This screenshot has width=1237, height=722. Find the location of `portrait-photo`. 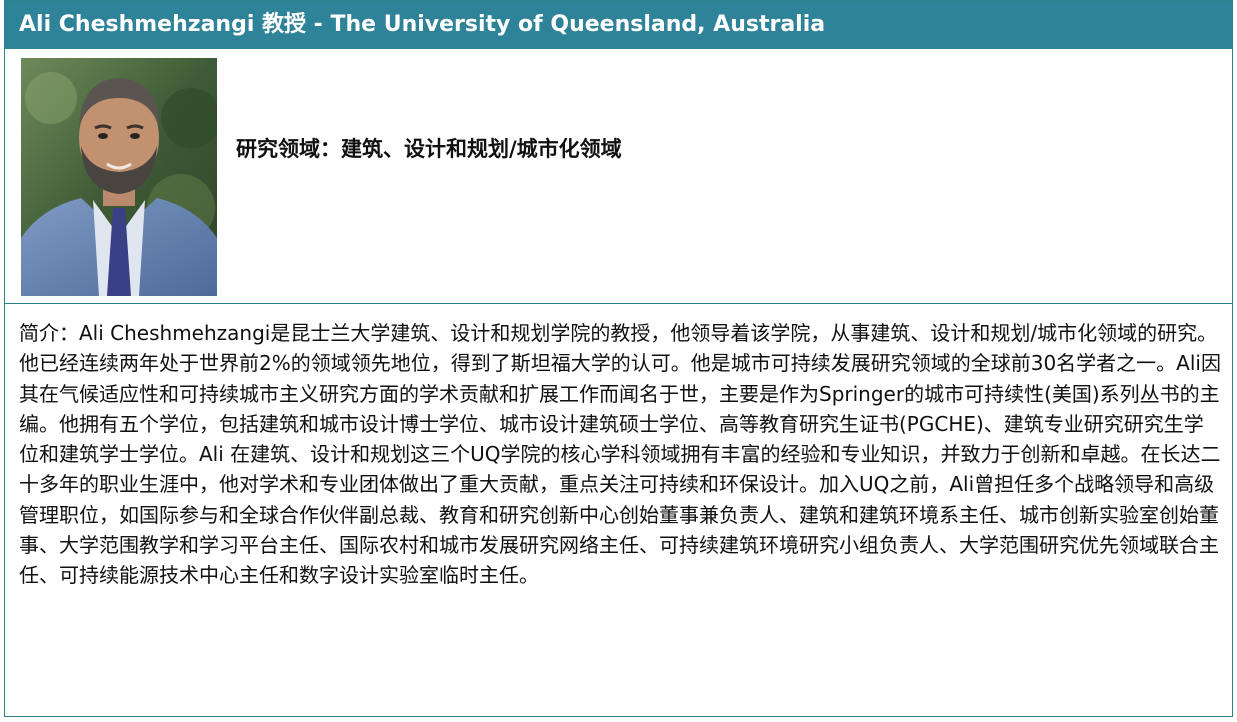

portrait-photo is located at coordinates (119, 177).